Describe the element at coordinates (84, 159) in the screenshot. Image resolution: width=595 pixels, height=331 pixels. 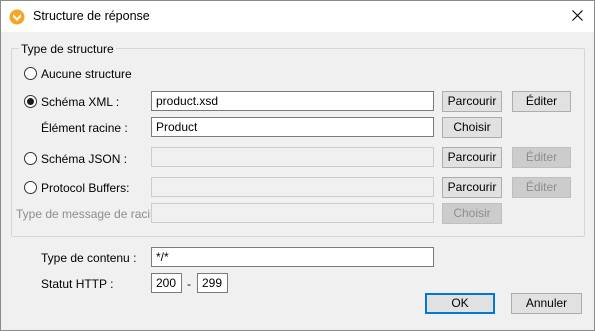
I see `label-json-schema: Schéma JSON :` at that location.